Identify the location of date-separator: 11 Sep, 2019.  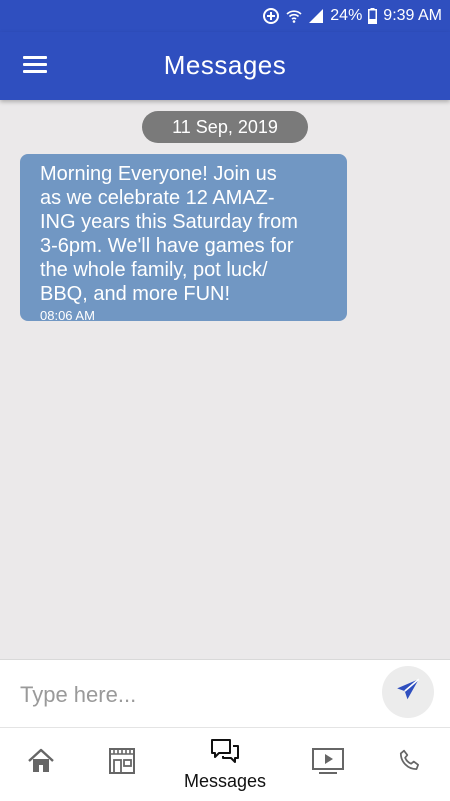
(225, 127).